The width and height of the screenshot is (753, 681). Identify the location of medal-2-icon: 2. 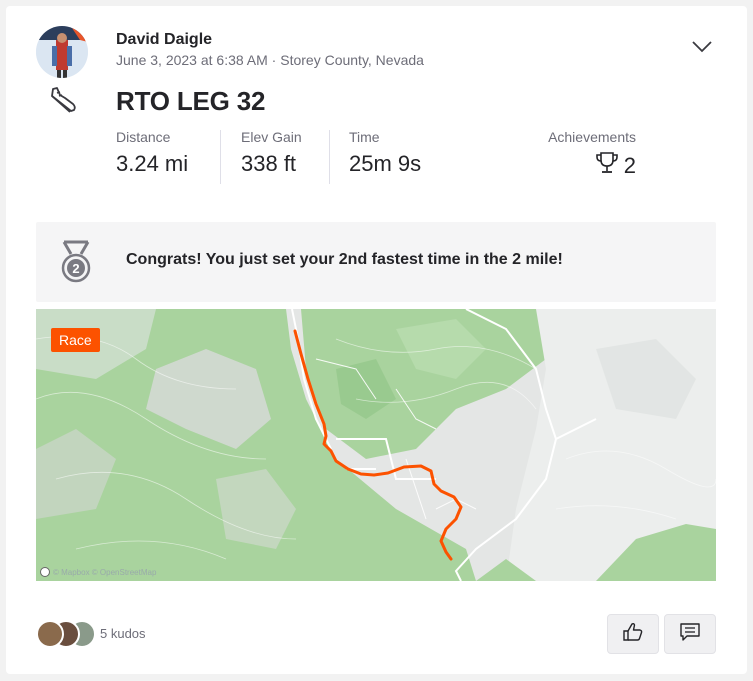
(76, 262).